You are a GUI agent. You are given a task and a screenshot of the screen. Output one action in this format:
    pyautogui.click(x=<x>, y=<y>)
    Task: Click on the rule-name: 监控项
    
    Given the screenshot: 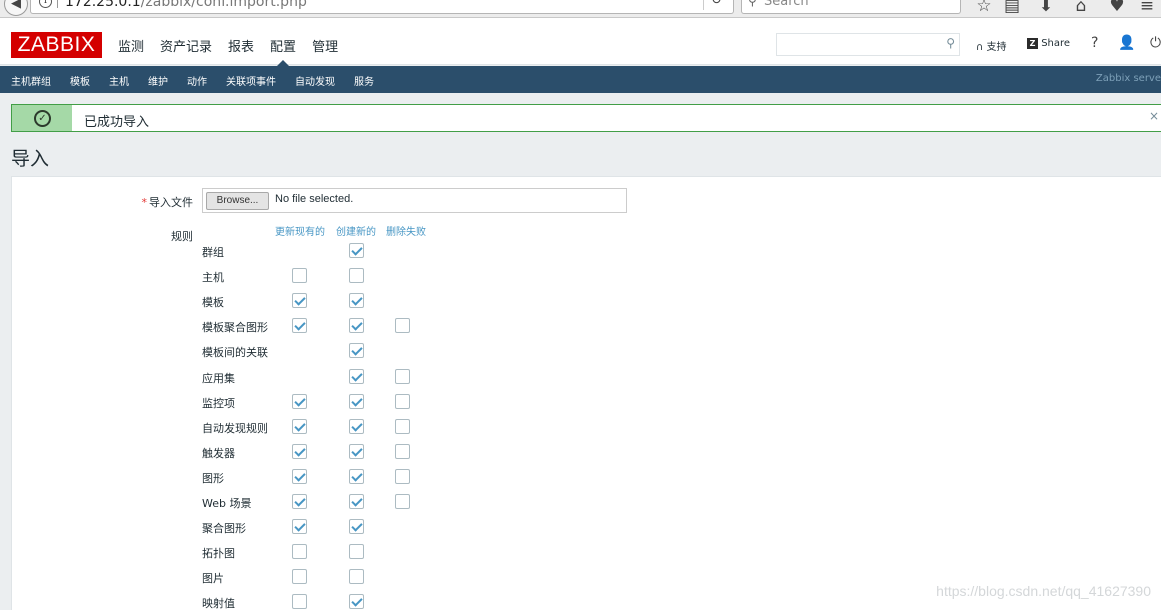 What is the action you would take?
    pyautogui.click(x=218, y=403)
    